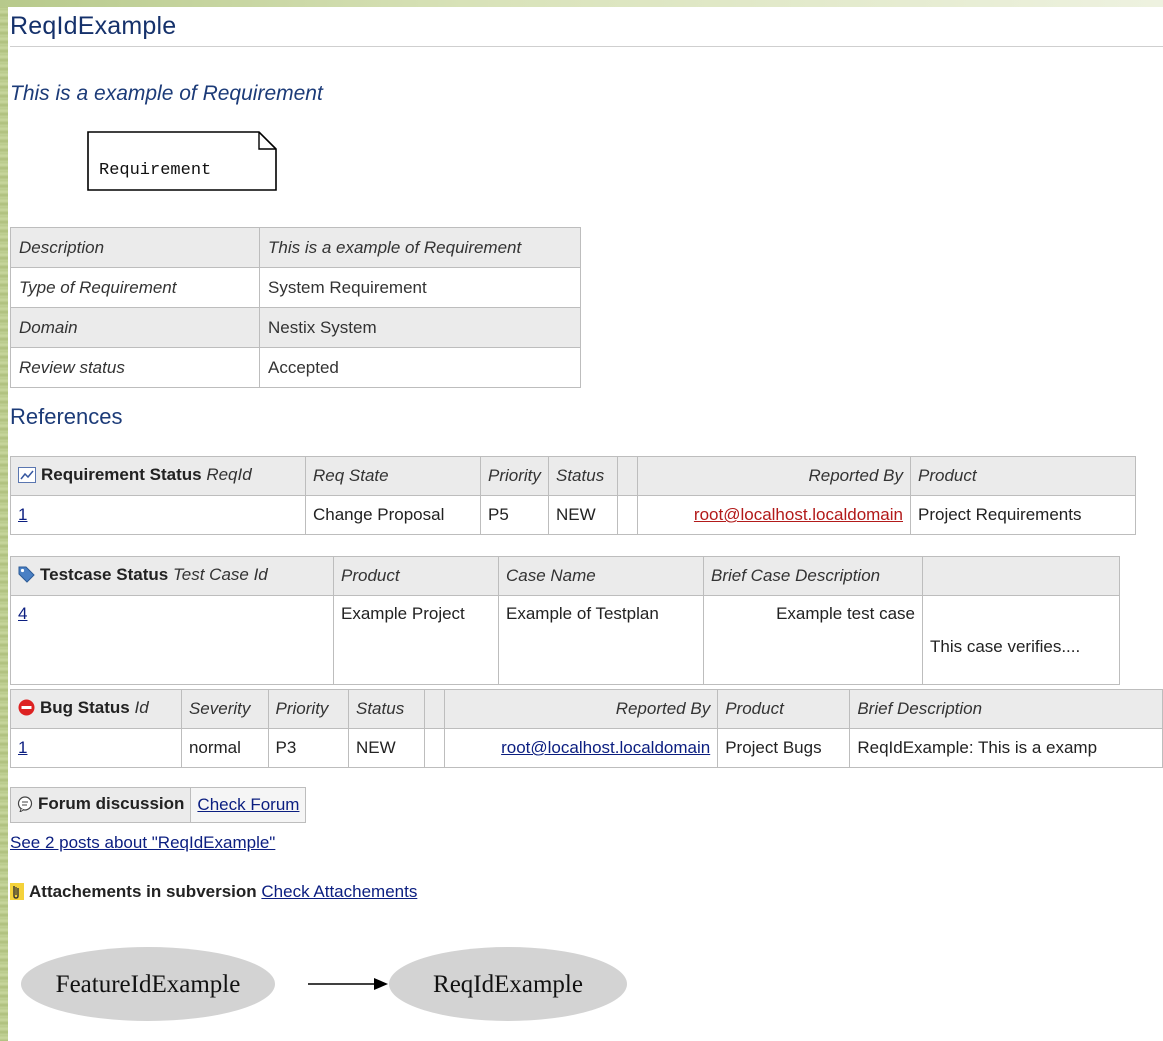  What do you see at coordinates (393, 476) in the screenshot?
I see `column-header: Req State` at bounding box center [393, 476].